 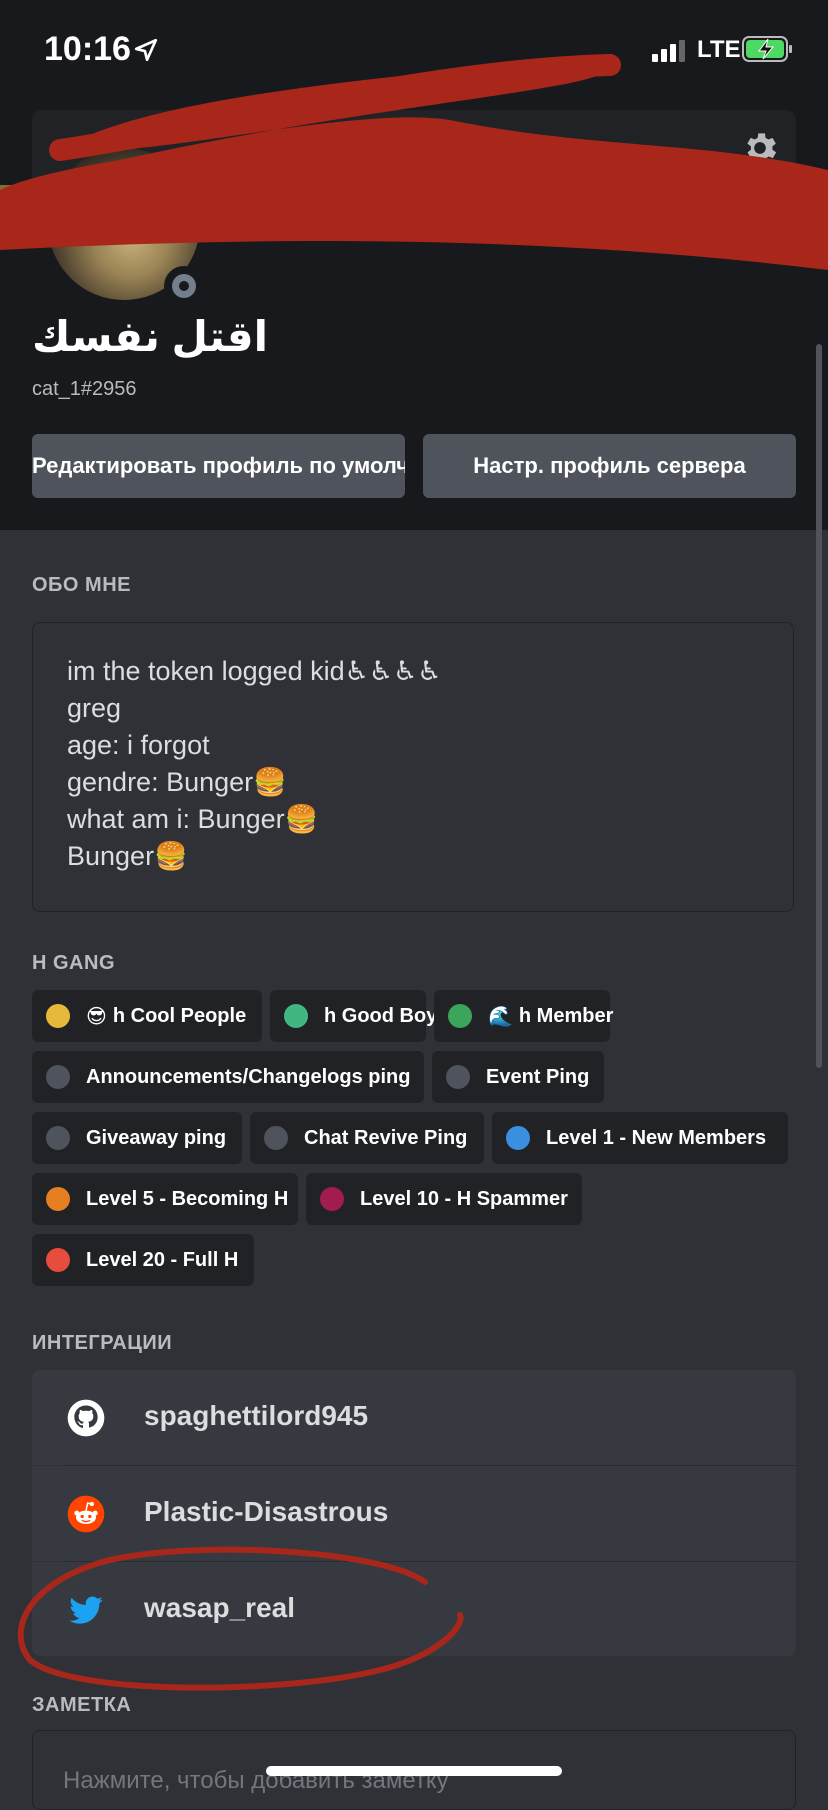 What do you see at coordinates (156, 1137) in the screenshot?
I see `role-label: Giveaway ping` at bounding box center [156, 1137].